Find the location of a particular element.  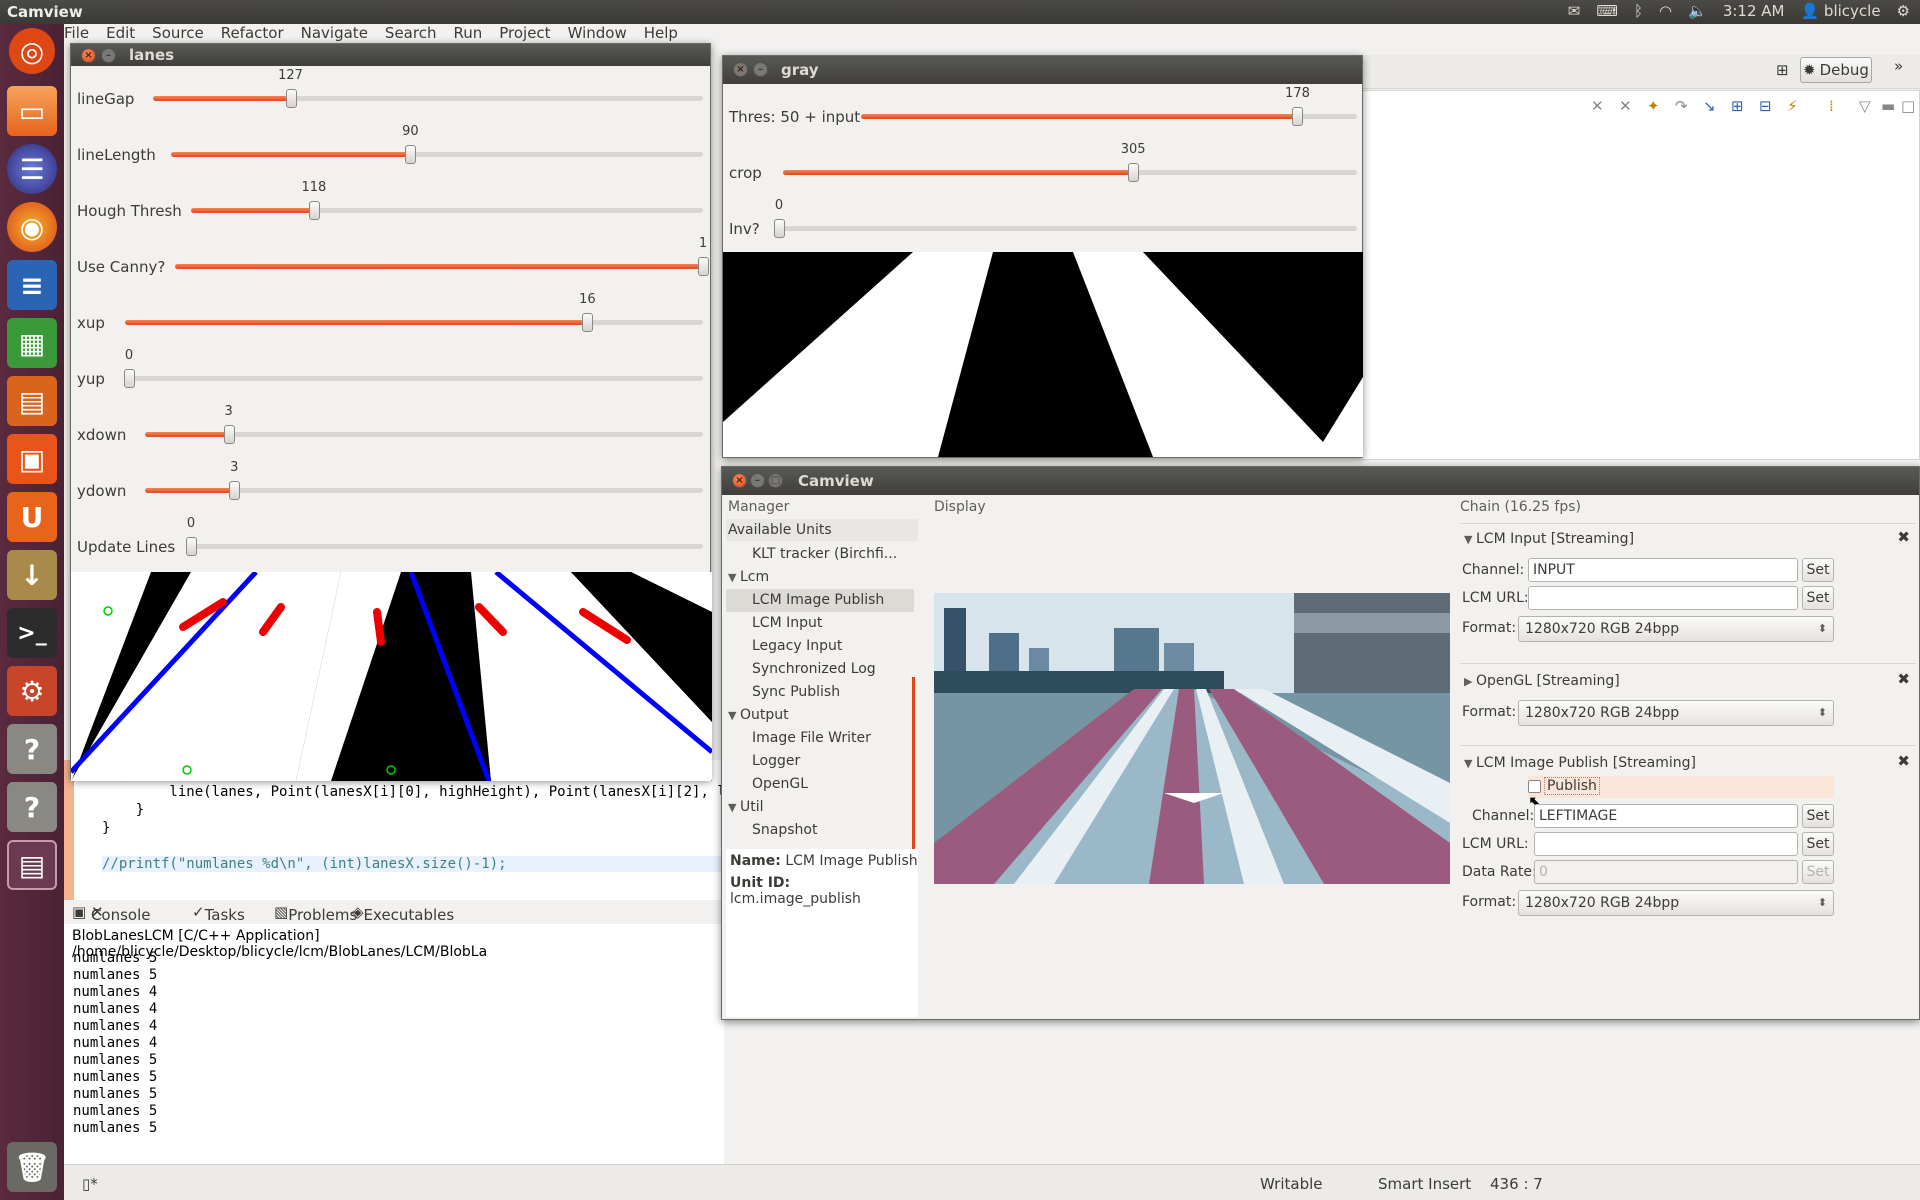

trash-icon: 🗑 is located at coordinates (32, 1167).